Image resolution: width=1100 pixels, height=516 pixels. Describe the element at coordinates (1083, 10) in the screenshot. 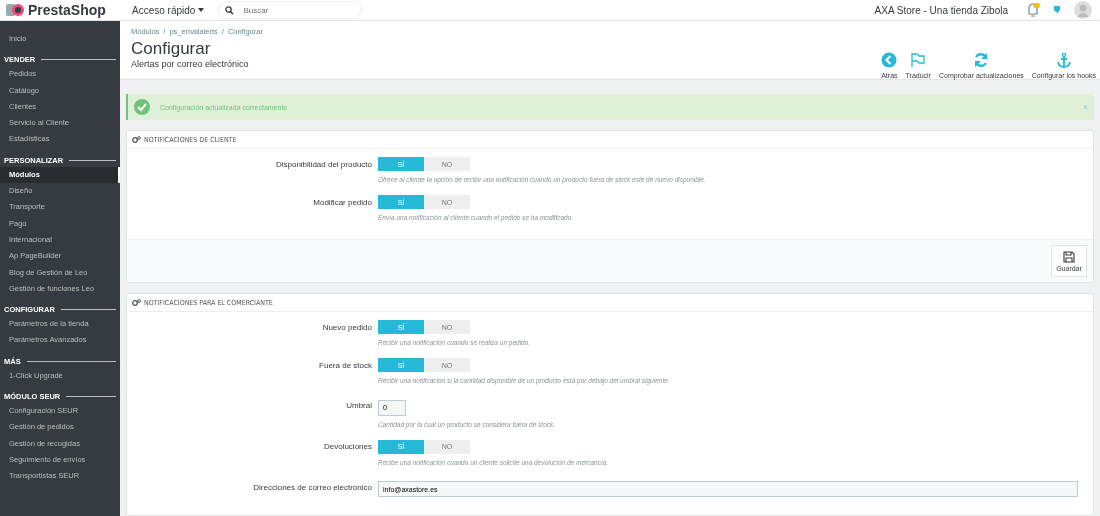

I see `avatar-icon` at that location.